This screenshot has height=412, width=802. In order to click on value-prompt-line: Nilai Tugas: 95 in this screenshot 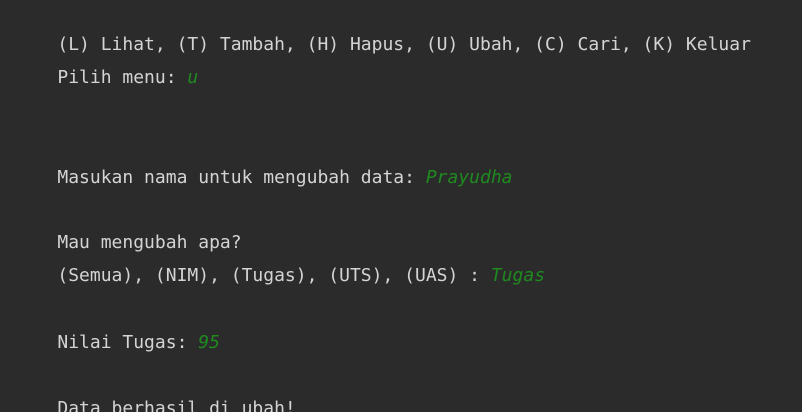, I will do `click(117, 330)`.